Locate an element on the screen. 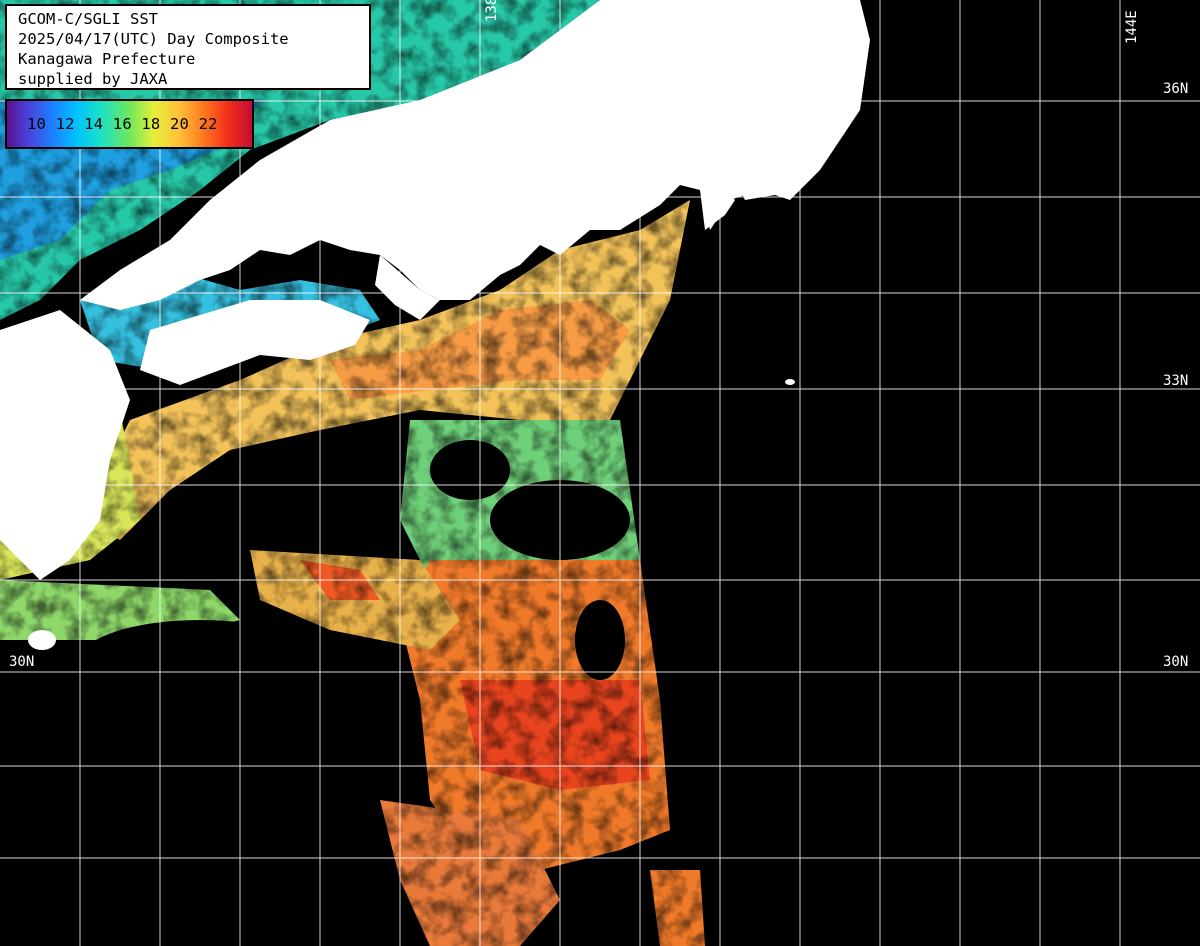  title-line-credit: supplied by JAXA is located at coordinates (93, 79).